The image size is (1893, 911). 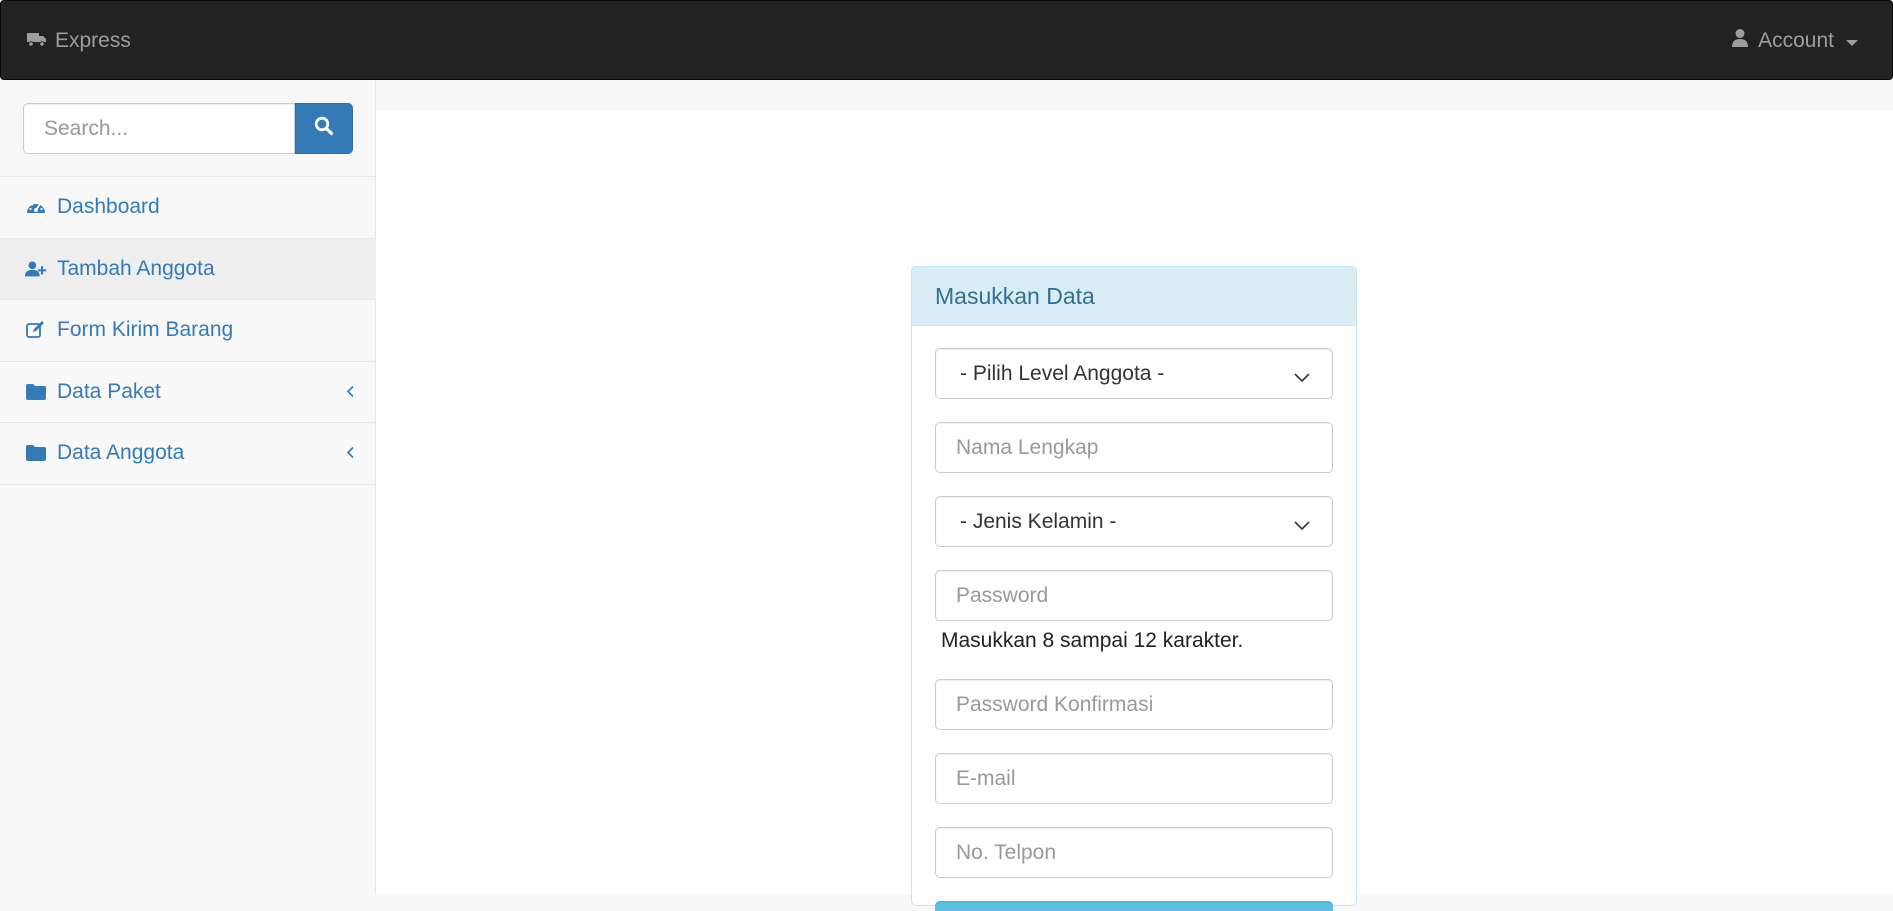 I want to click on panel-title: Masukkan Data, so click(x=1134, y=296).